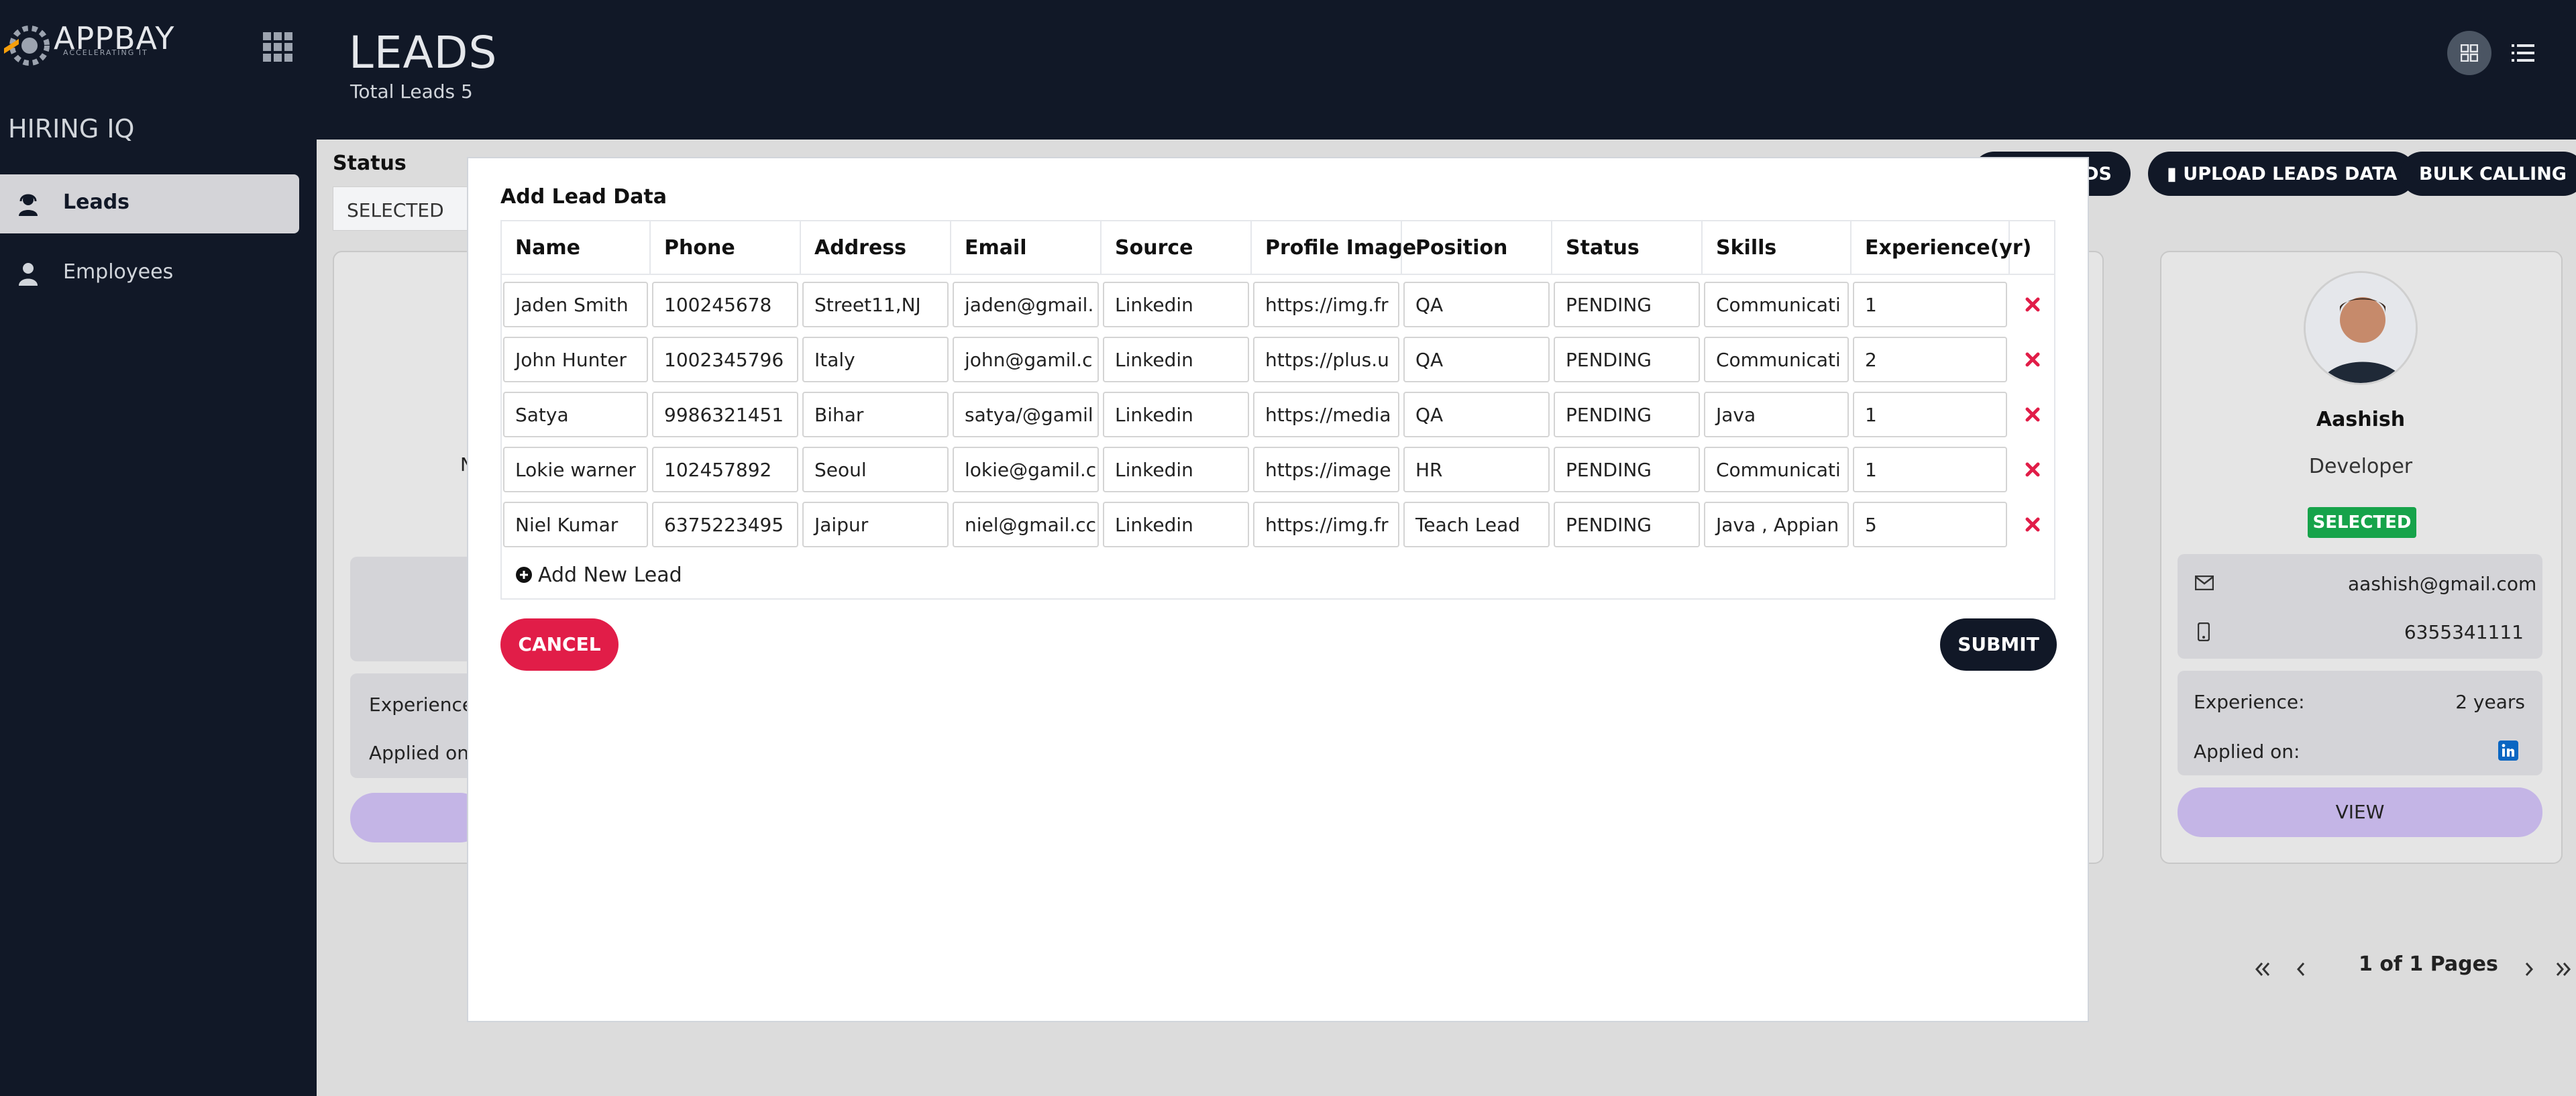  I want to click on cell-value: Jaipur, so click(841, 525).